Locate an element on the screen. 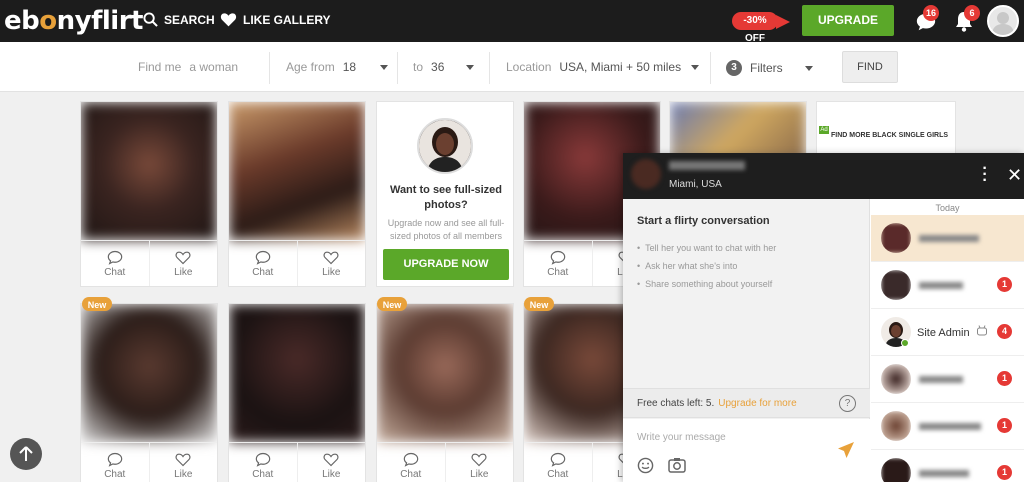  divider is located at coordinates (489, 68).